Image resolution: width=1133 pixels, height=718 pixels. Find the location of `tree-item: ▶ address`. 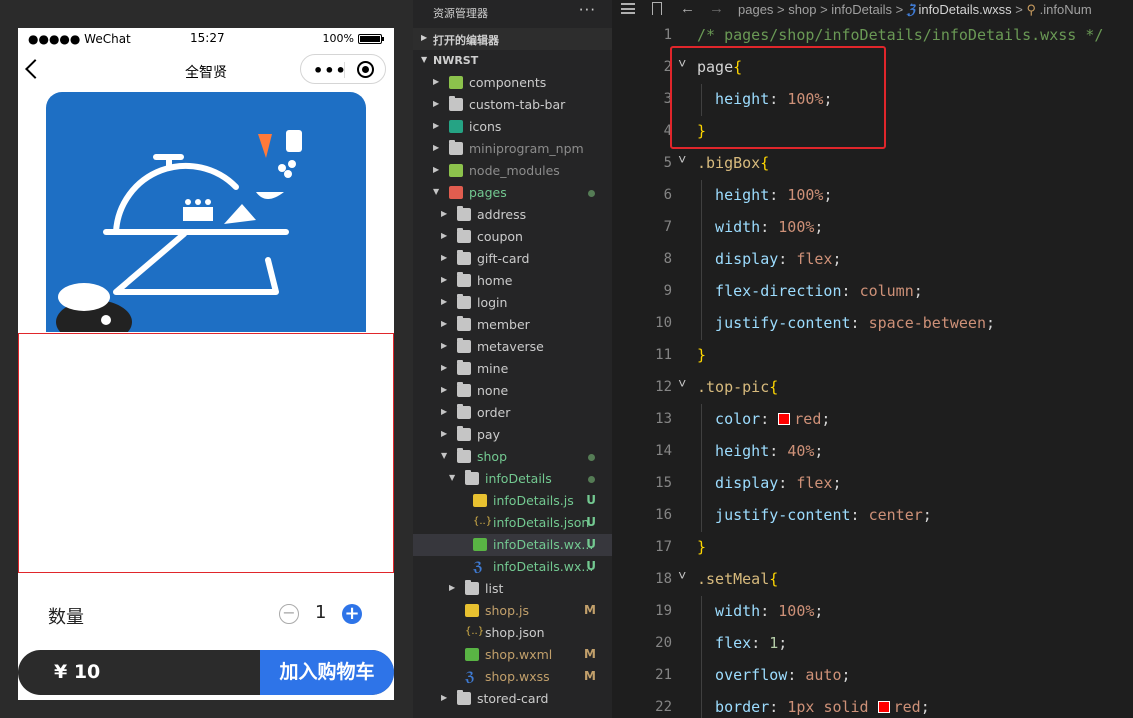

tree-item: ▶ address is located at coordinates (512, 215).